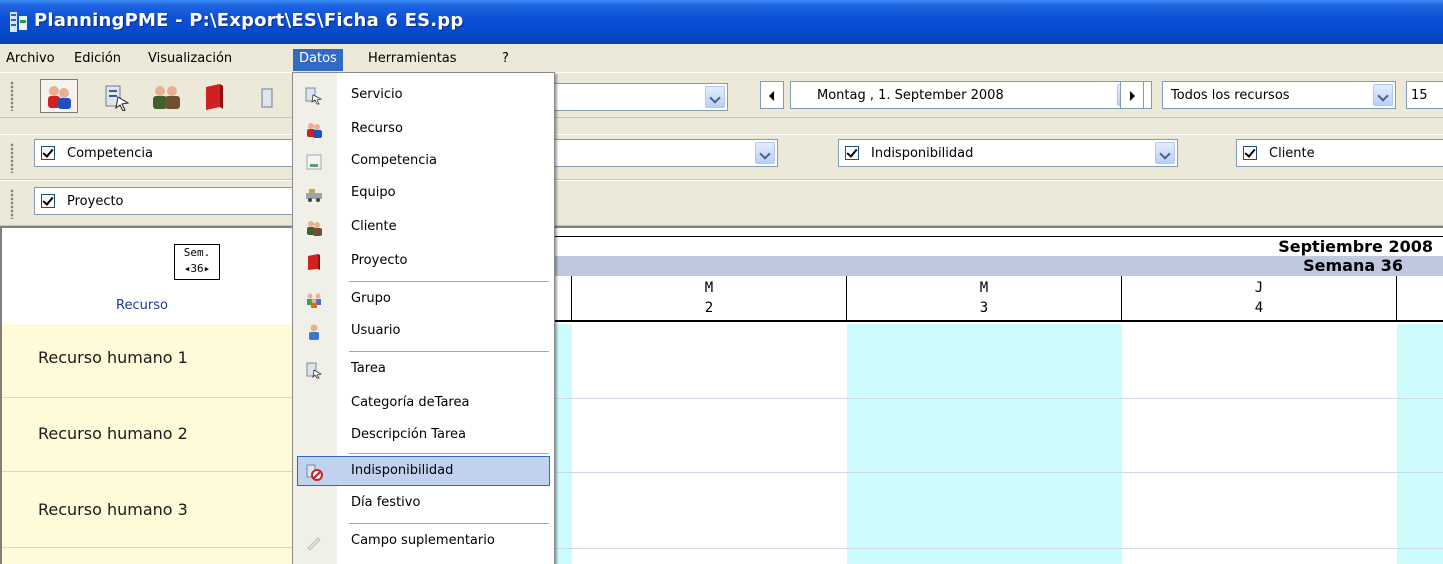 Image resolution: width=1443 pixels, height=564 pixels. What do you see at coordinates (142, 305) in the screenshot?
I see `resource-column-header: Recurso` at bounding box center [142, 305].